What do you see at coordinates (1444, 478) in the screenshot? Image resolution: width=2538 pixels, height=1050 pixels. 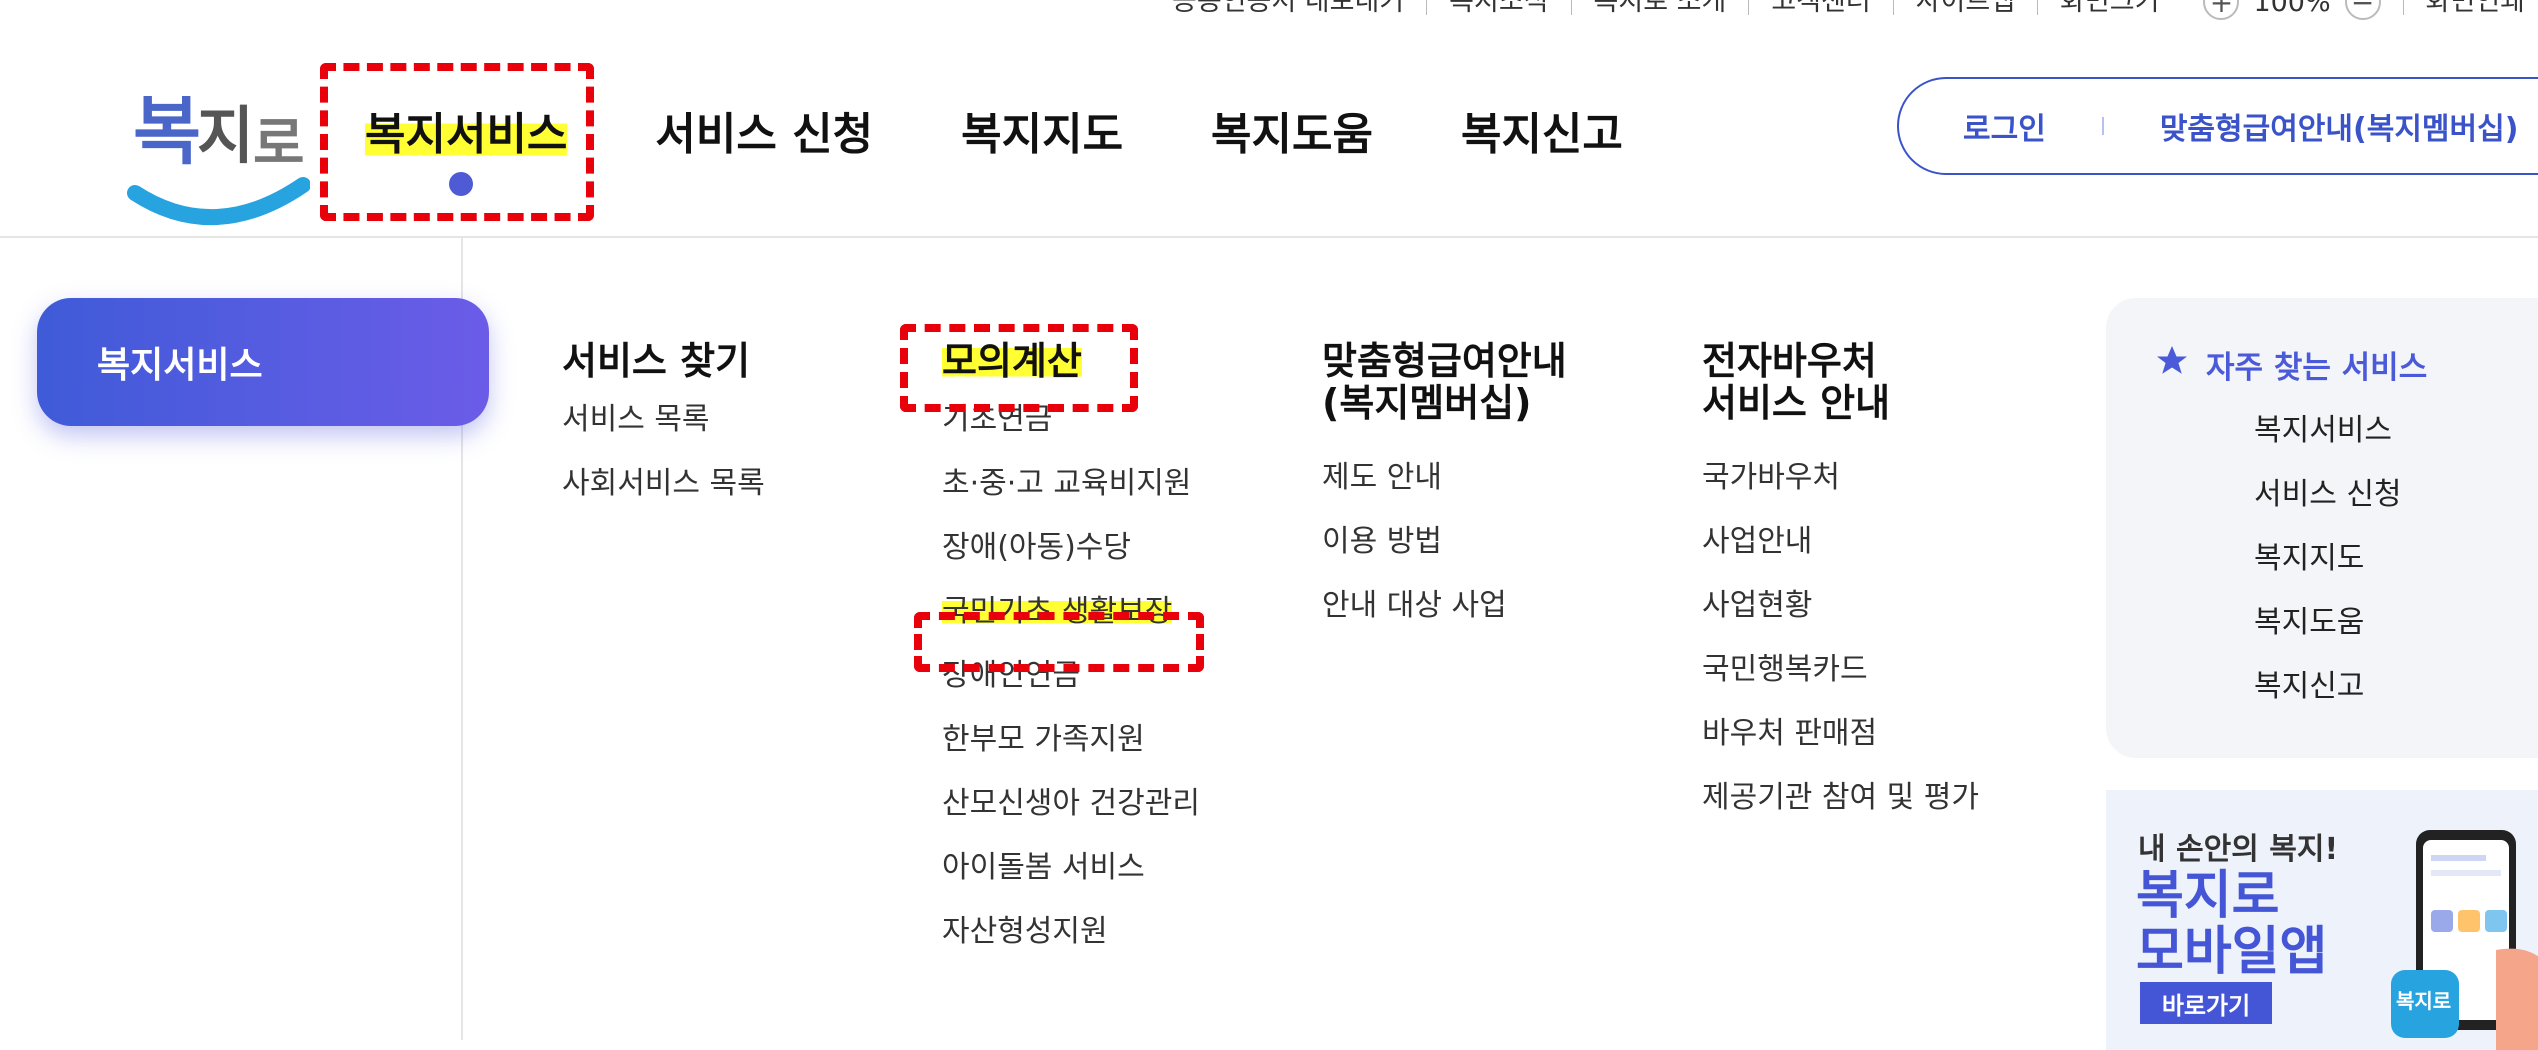 I see `menu-item: 제도 안내` at bounding box center [1444, 478].